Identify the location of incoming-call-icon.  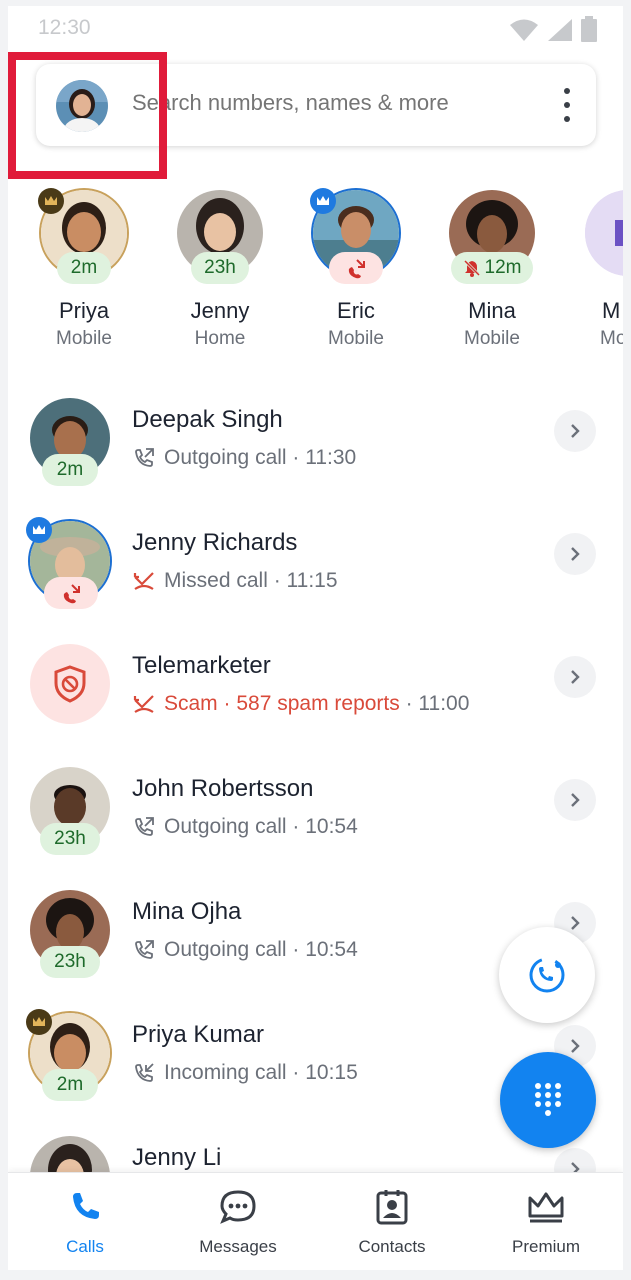
(144, 1072).